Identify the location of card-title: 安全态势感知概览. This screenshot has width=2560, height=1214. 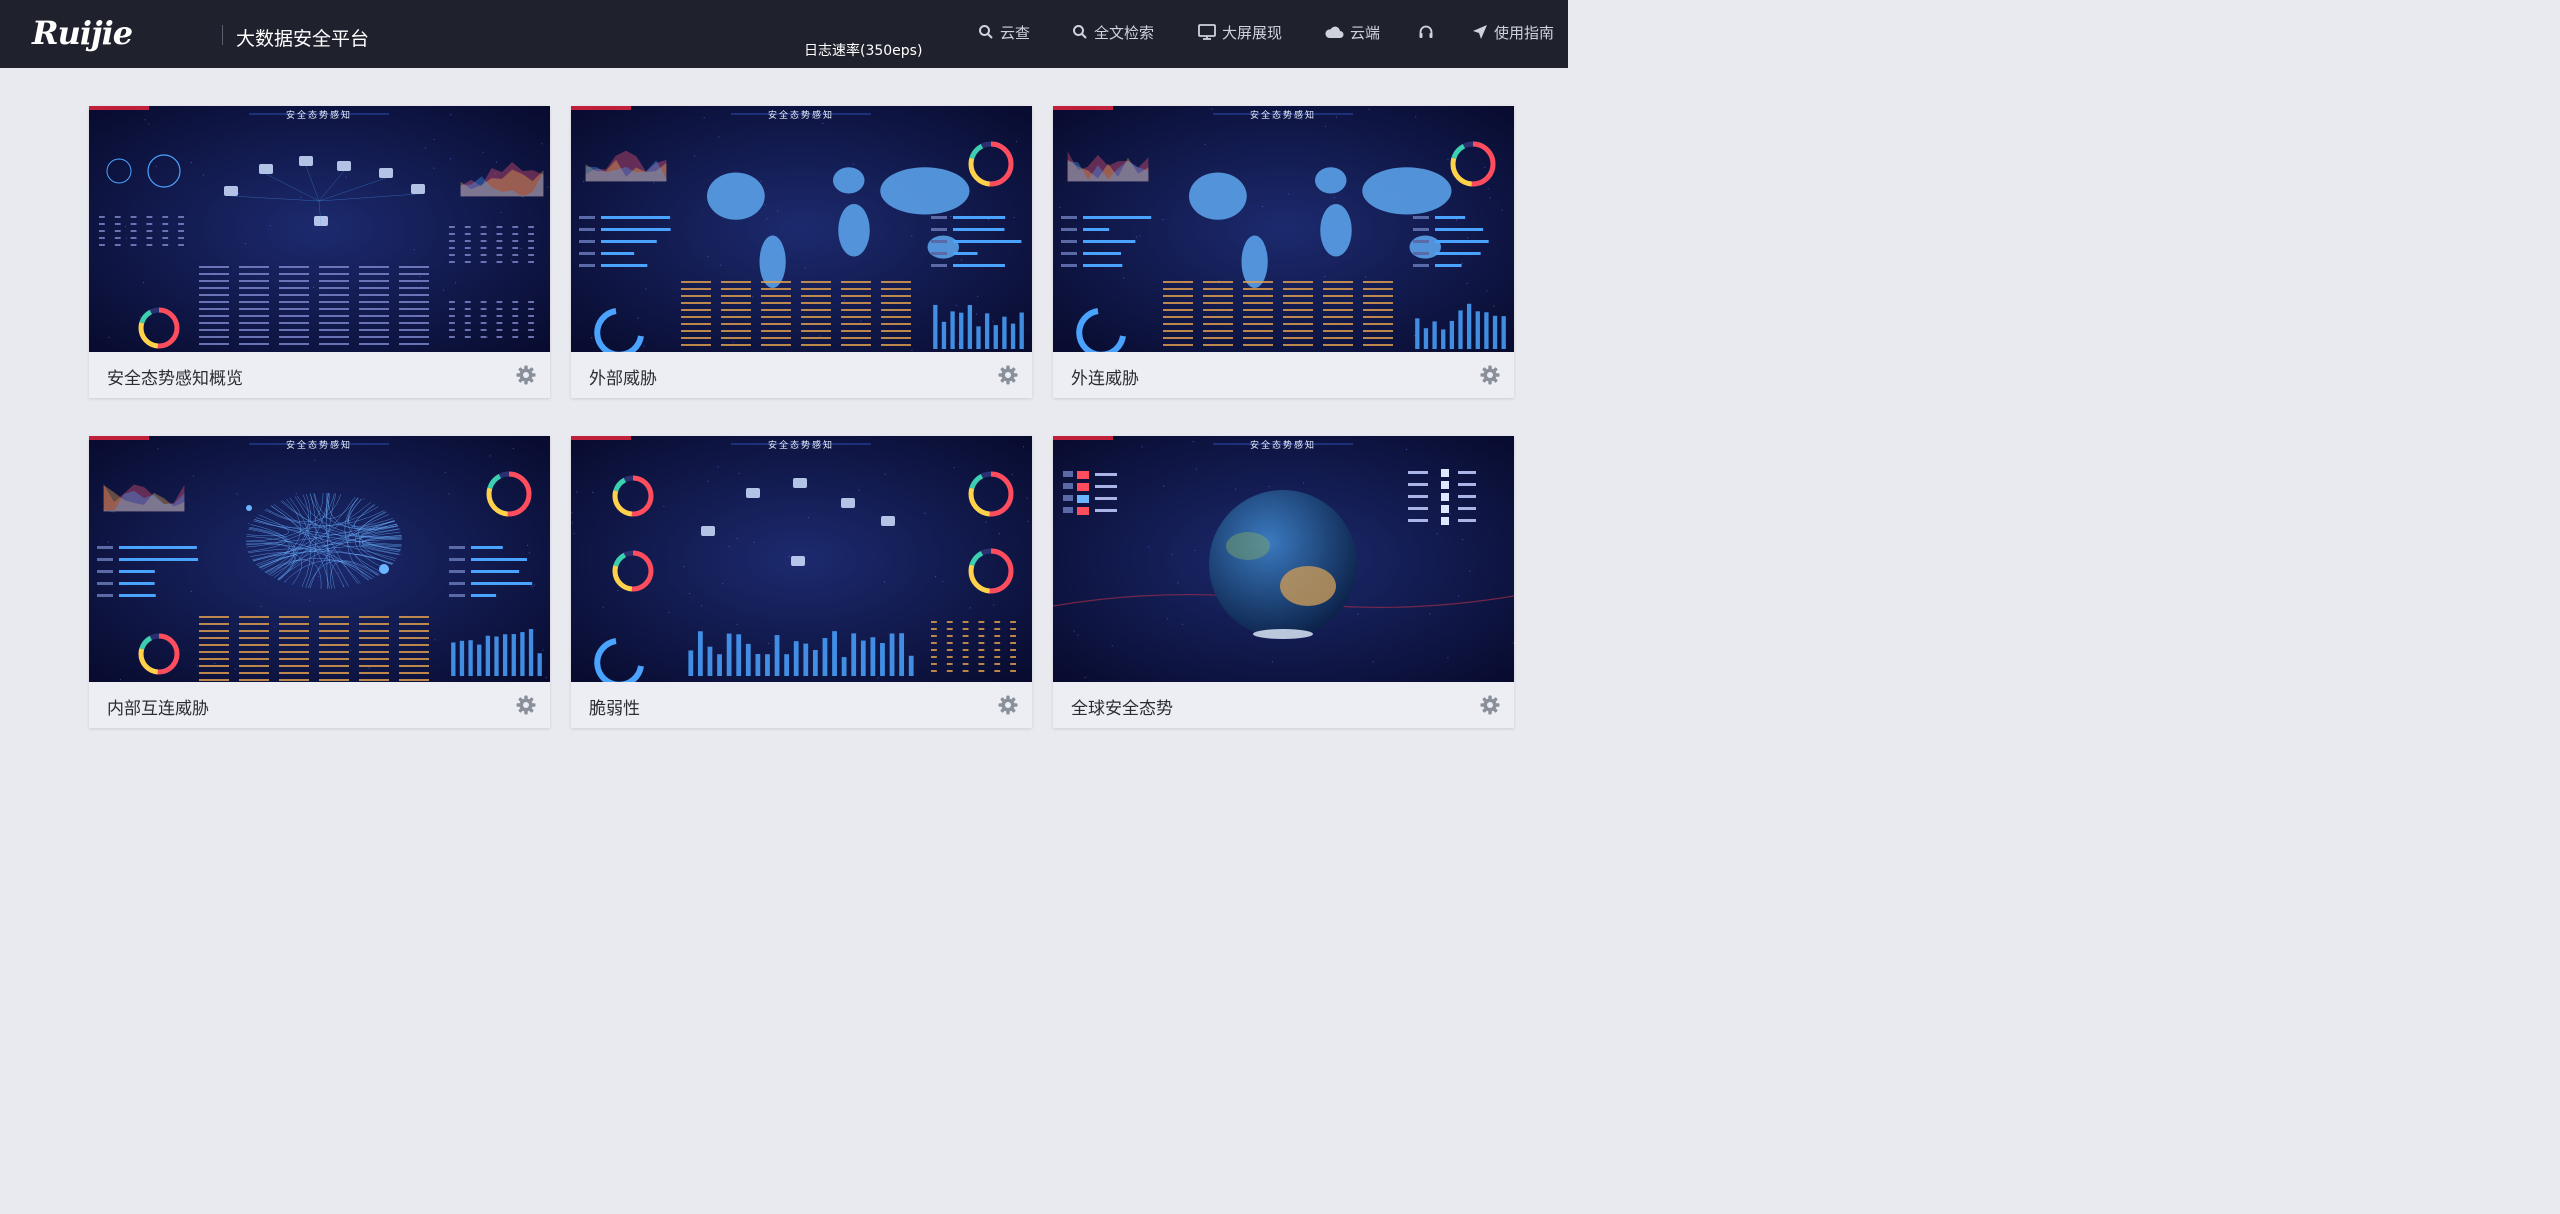
(175, 379).